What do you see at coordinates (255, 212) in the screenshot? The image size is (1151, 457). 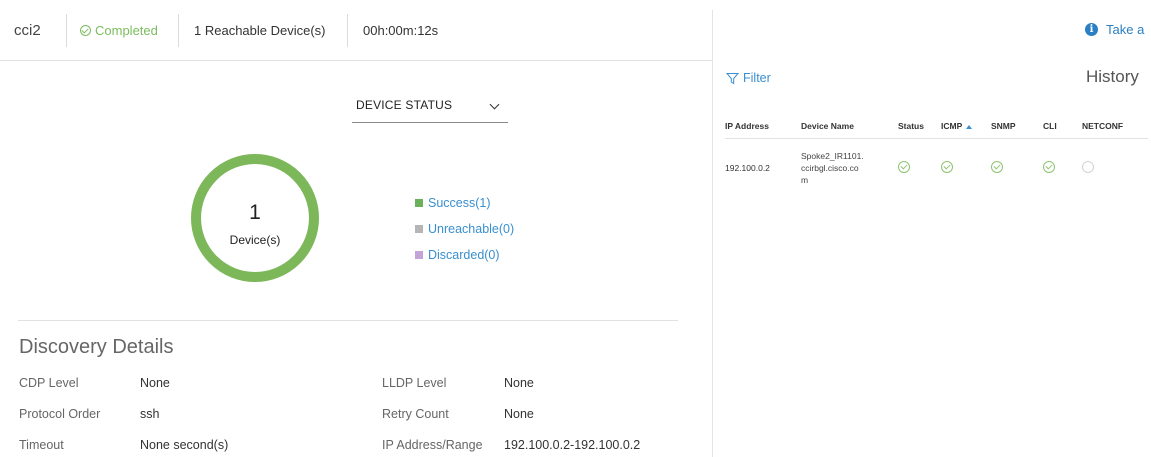 I see `device-count: 1` at bounding box center [255, 212].